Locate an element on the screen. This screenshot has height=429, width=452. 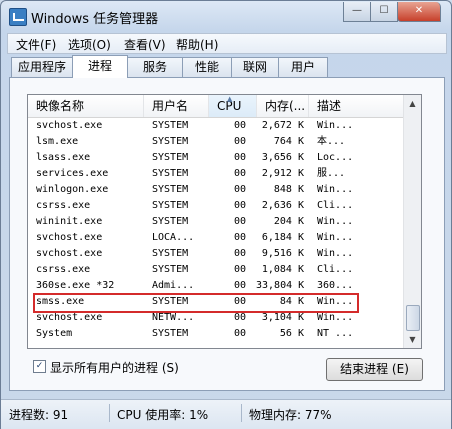
col-image-name: 映像名称 is located at coordinates (86, 106).